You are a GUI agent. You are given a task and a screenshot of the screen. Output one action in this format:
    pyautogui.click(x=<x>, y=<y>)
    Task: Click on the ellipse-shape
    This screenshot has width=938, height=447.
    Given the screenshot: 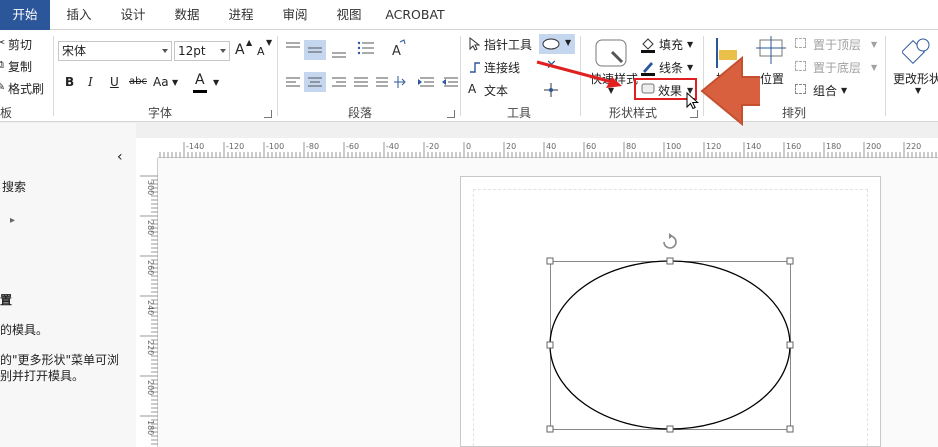 What is the action you would take?
    pyautogui.click(x=670, y=345)
    